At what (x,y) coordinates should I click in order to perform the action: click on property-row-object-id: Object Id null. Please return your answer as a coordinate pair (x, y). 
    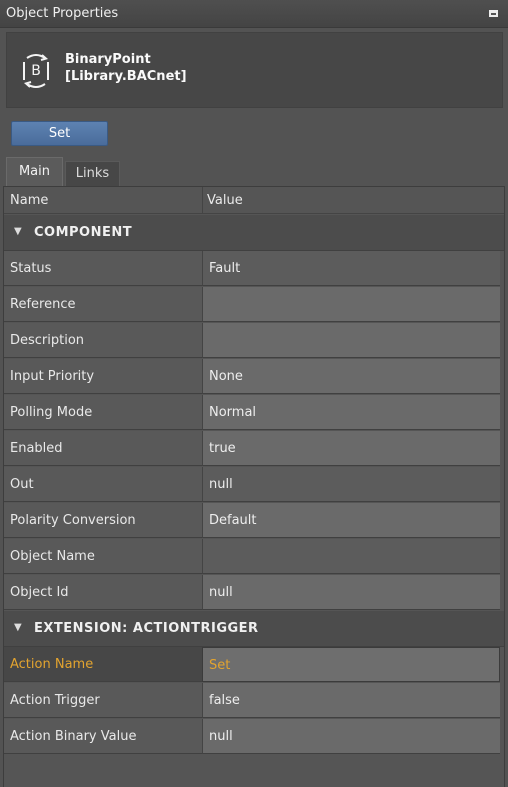
    Looking at the image, I should click on (254, 593).